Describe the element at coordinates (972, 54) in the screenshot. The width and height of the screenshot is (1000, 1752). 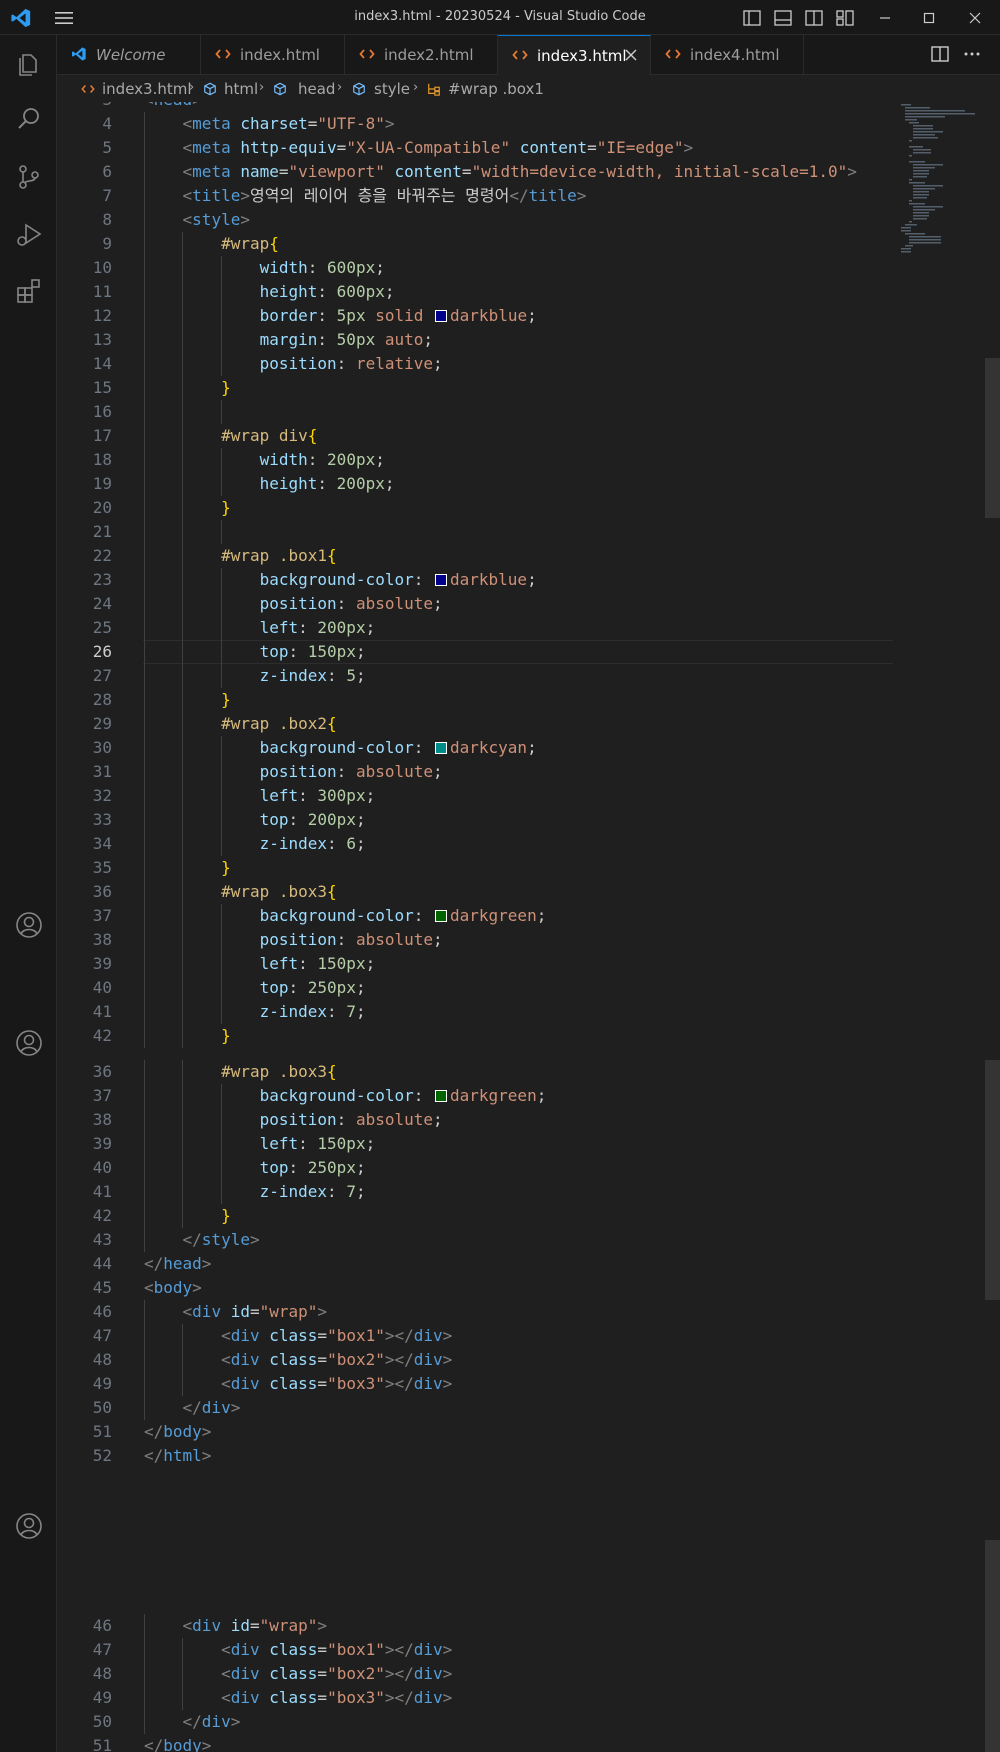
I see `more-actions-icon` at that location.